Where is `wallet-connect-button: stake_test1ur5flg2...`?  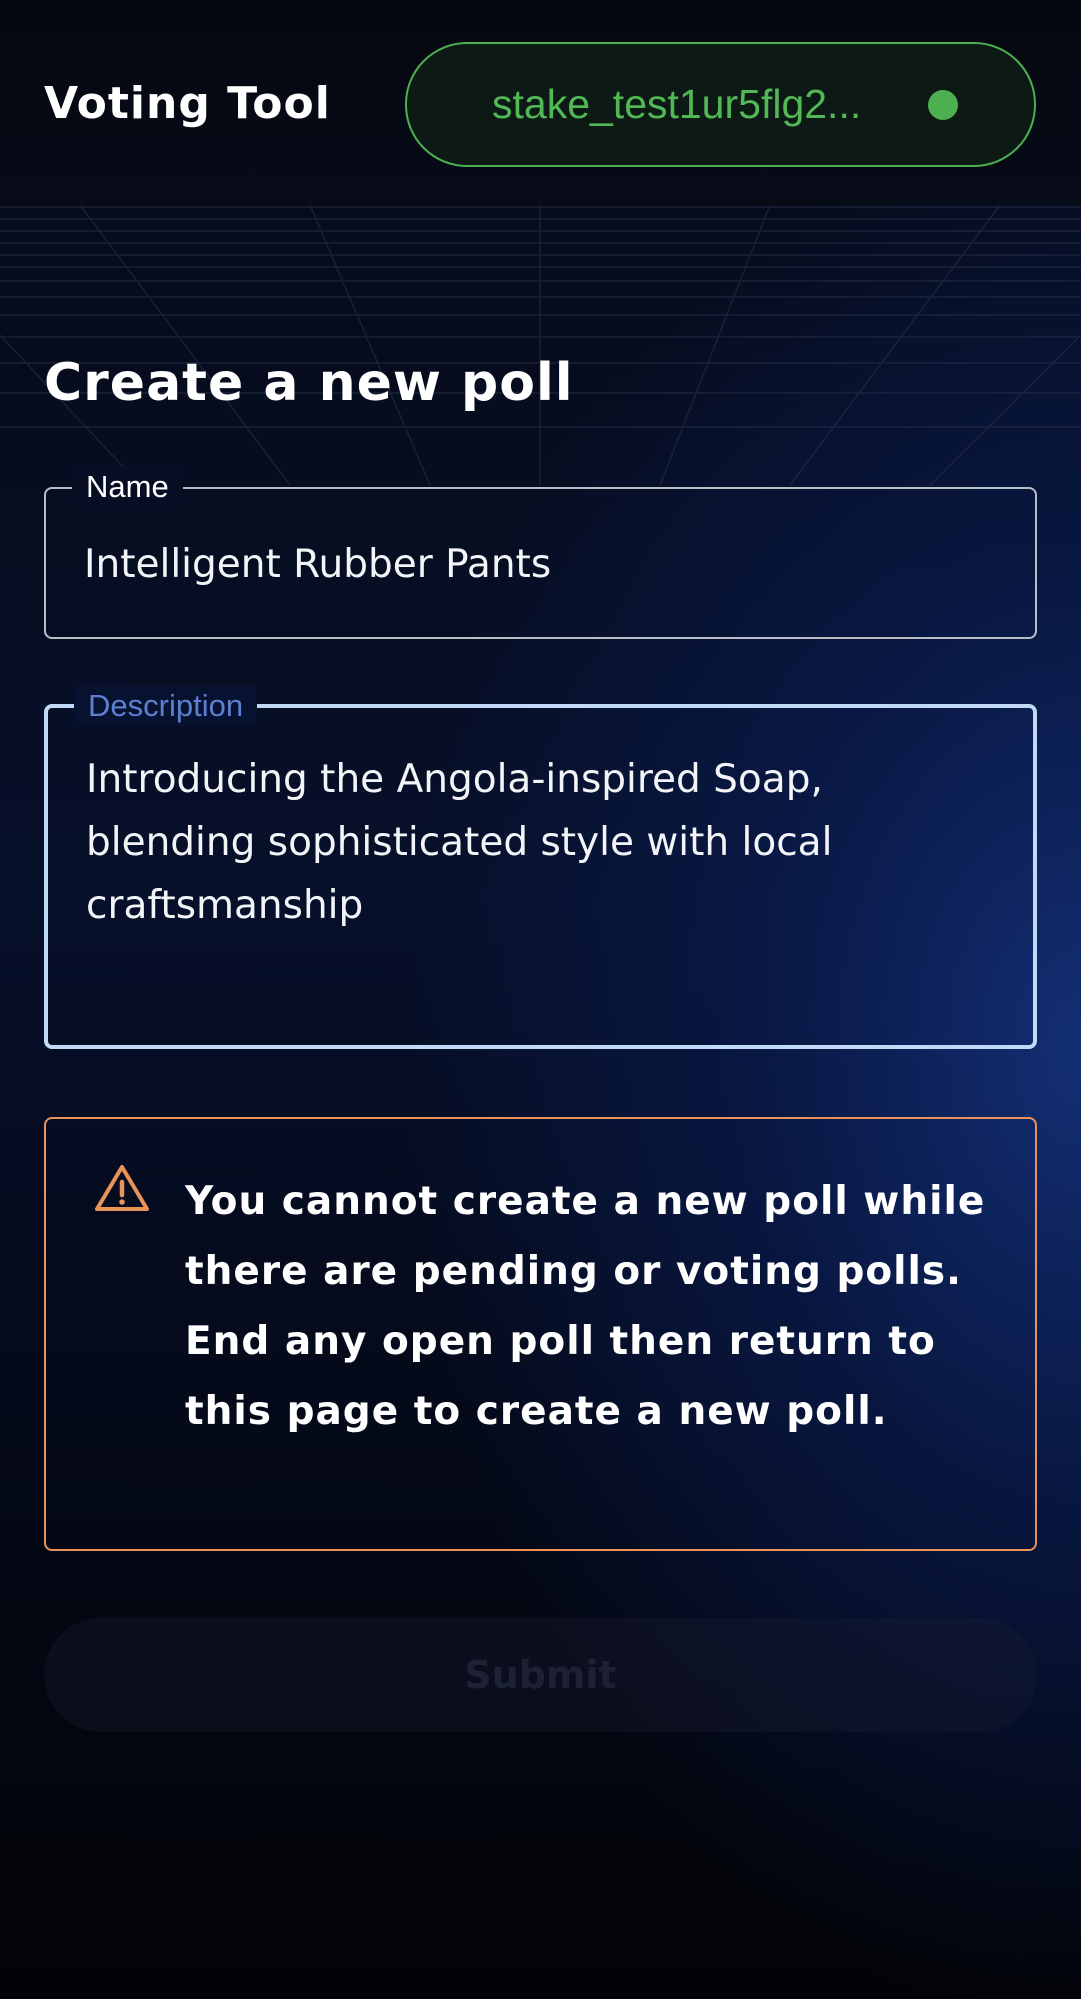
wallet-connect-button: stake_test1ur5flg2... is located at coordinates (720, 104).